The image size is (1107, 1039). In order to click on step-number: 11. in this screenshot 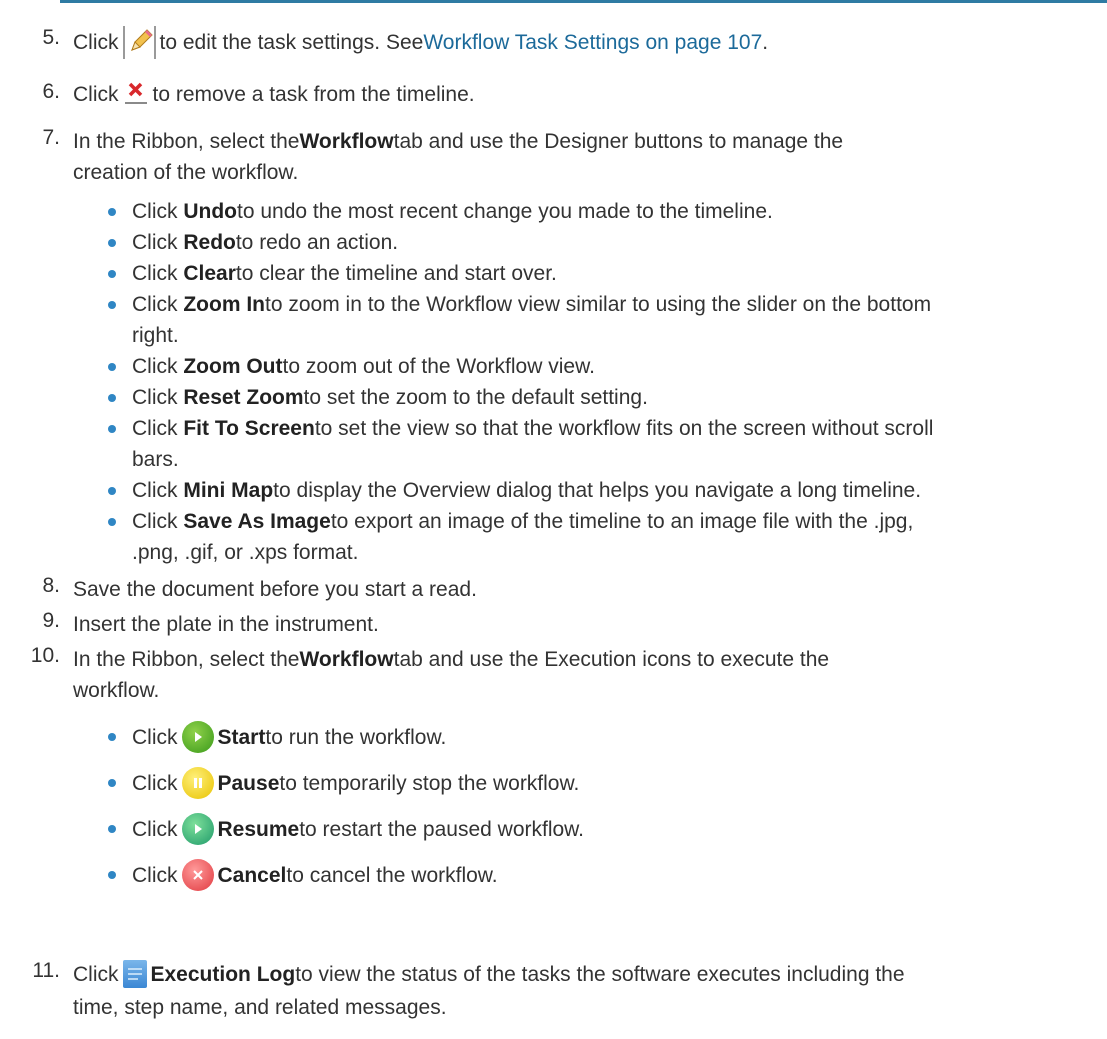, I will do `click(46, 970)`.